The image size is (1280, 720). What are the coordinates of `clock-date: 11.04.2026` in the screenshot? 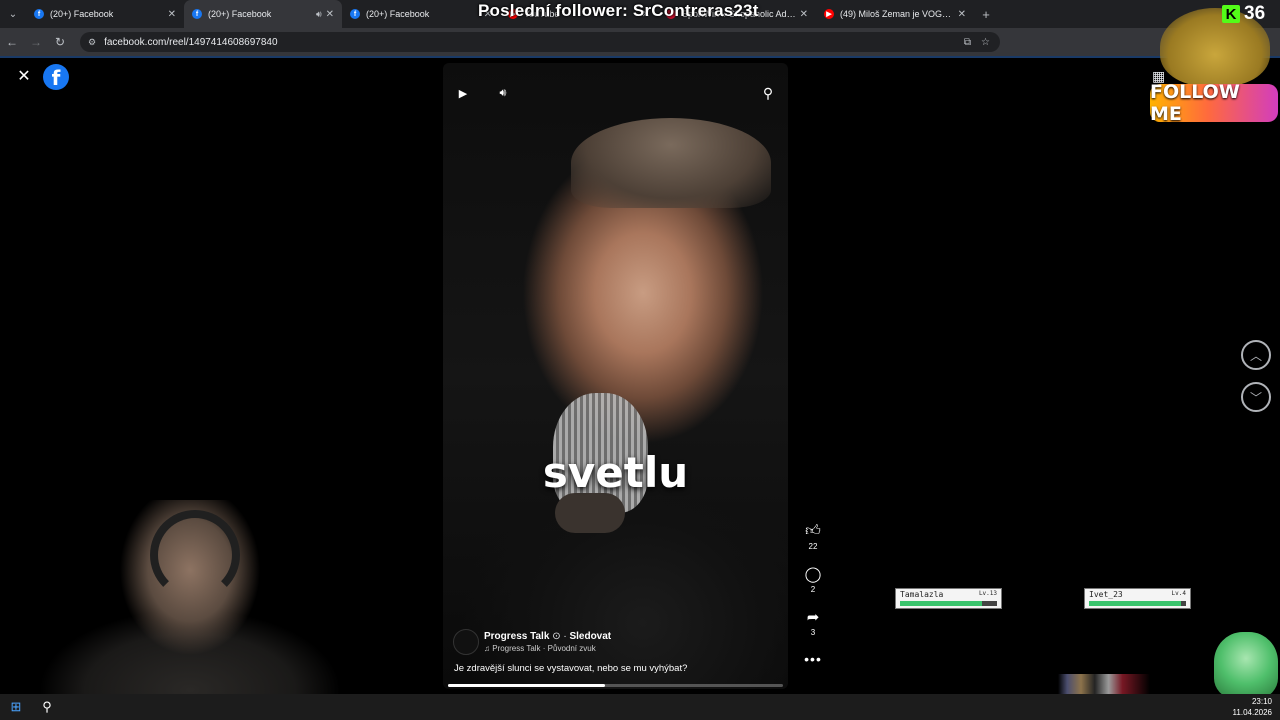 It's located at (1252, 712).